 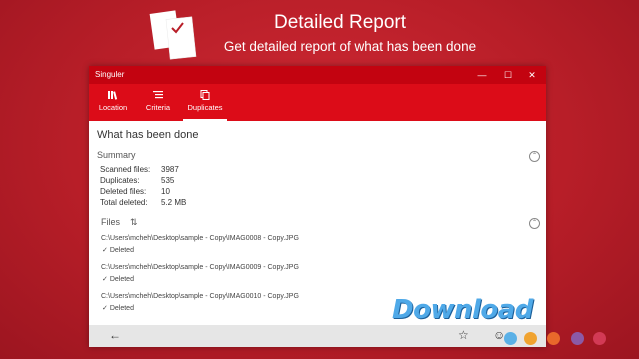 What do you see at coordinates (120, 180) in the screenshot?
I see `stat-key: Duplicates:` at bounding box center [120, 180].